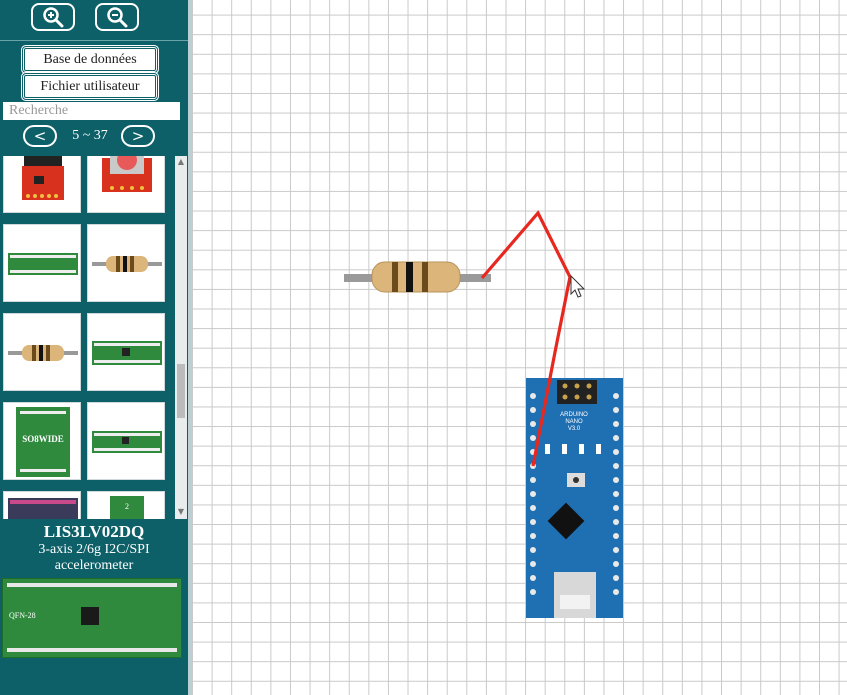  Describe the element at coordinates (22, 615) in the screenshot. I see `package-label: QFN-28` at that location.